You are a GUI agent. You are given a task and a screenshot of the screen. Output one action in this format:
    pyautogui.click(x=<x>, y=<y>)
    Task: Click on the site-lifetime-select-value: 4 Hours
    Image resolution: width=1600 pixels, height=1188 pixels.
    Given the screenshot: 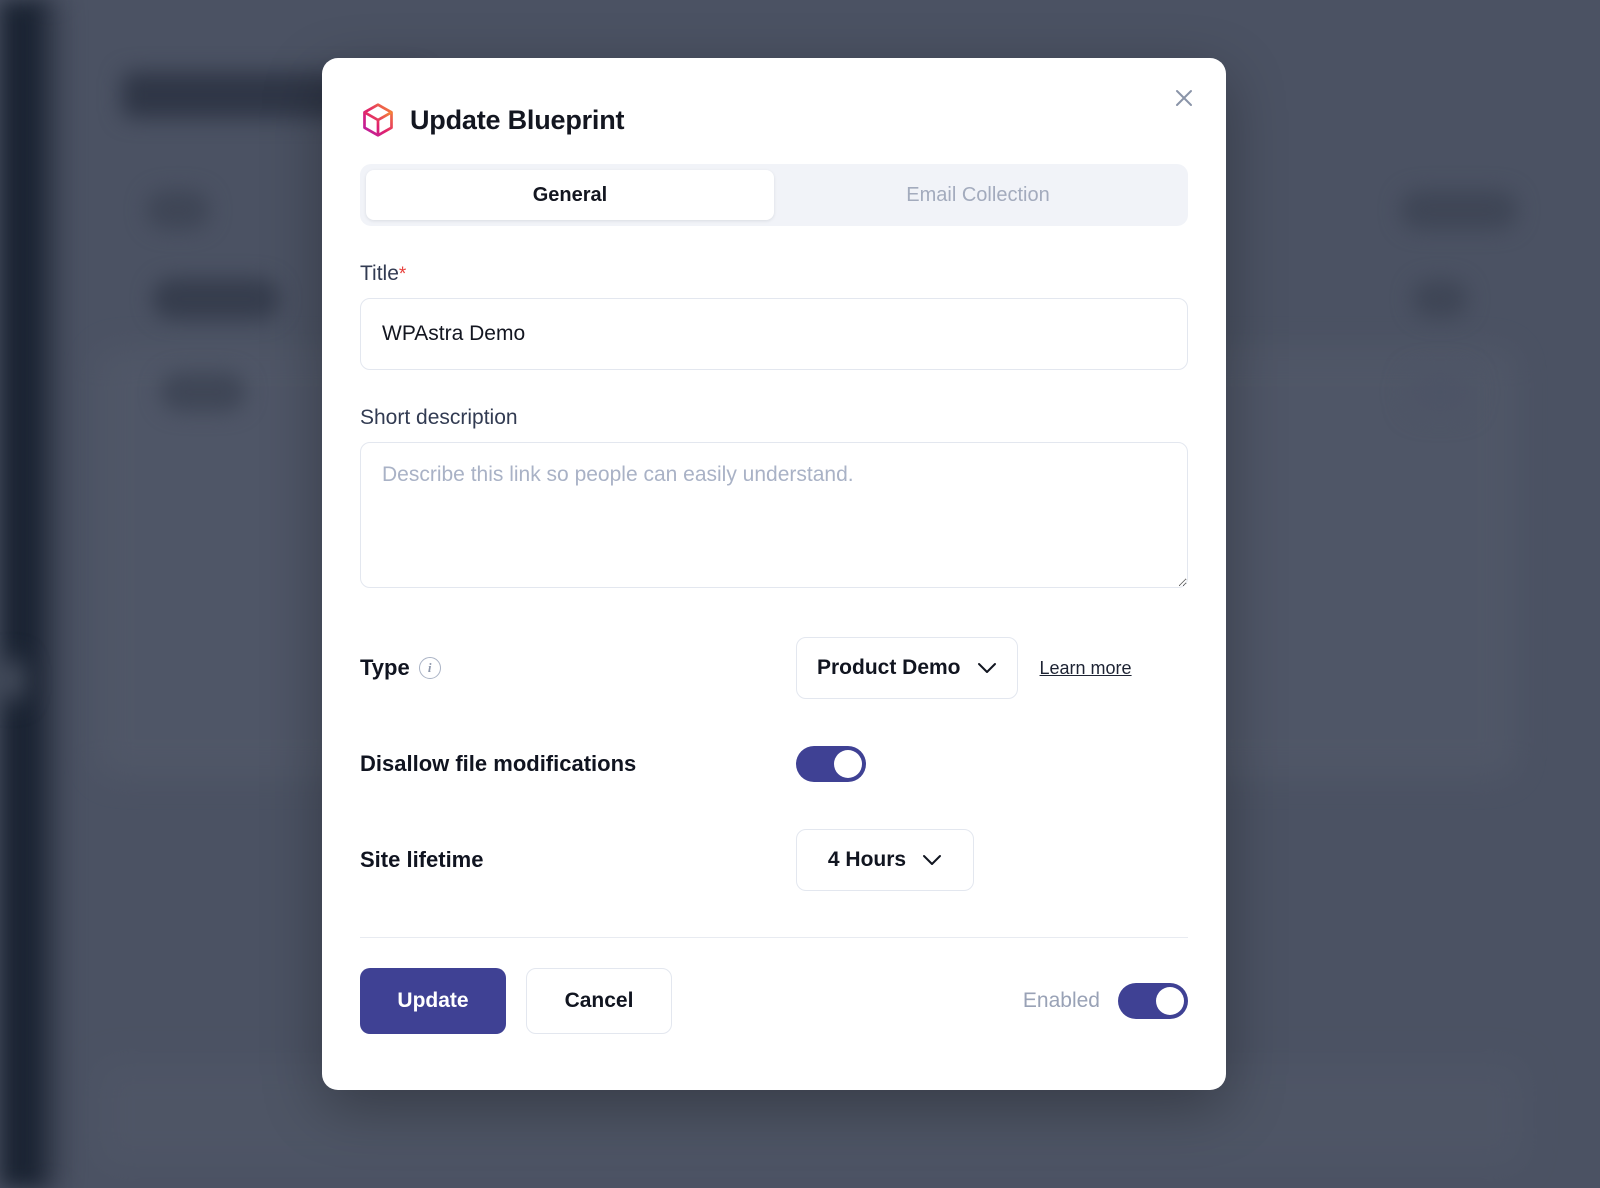 What is the action you would take?
    pyautogui.click(x=867, y=859)
    